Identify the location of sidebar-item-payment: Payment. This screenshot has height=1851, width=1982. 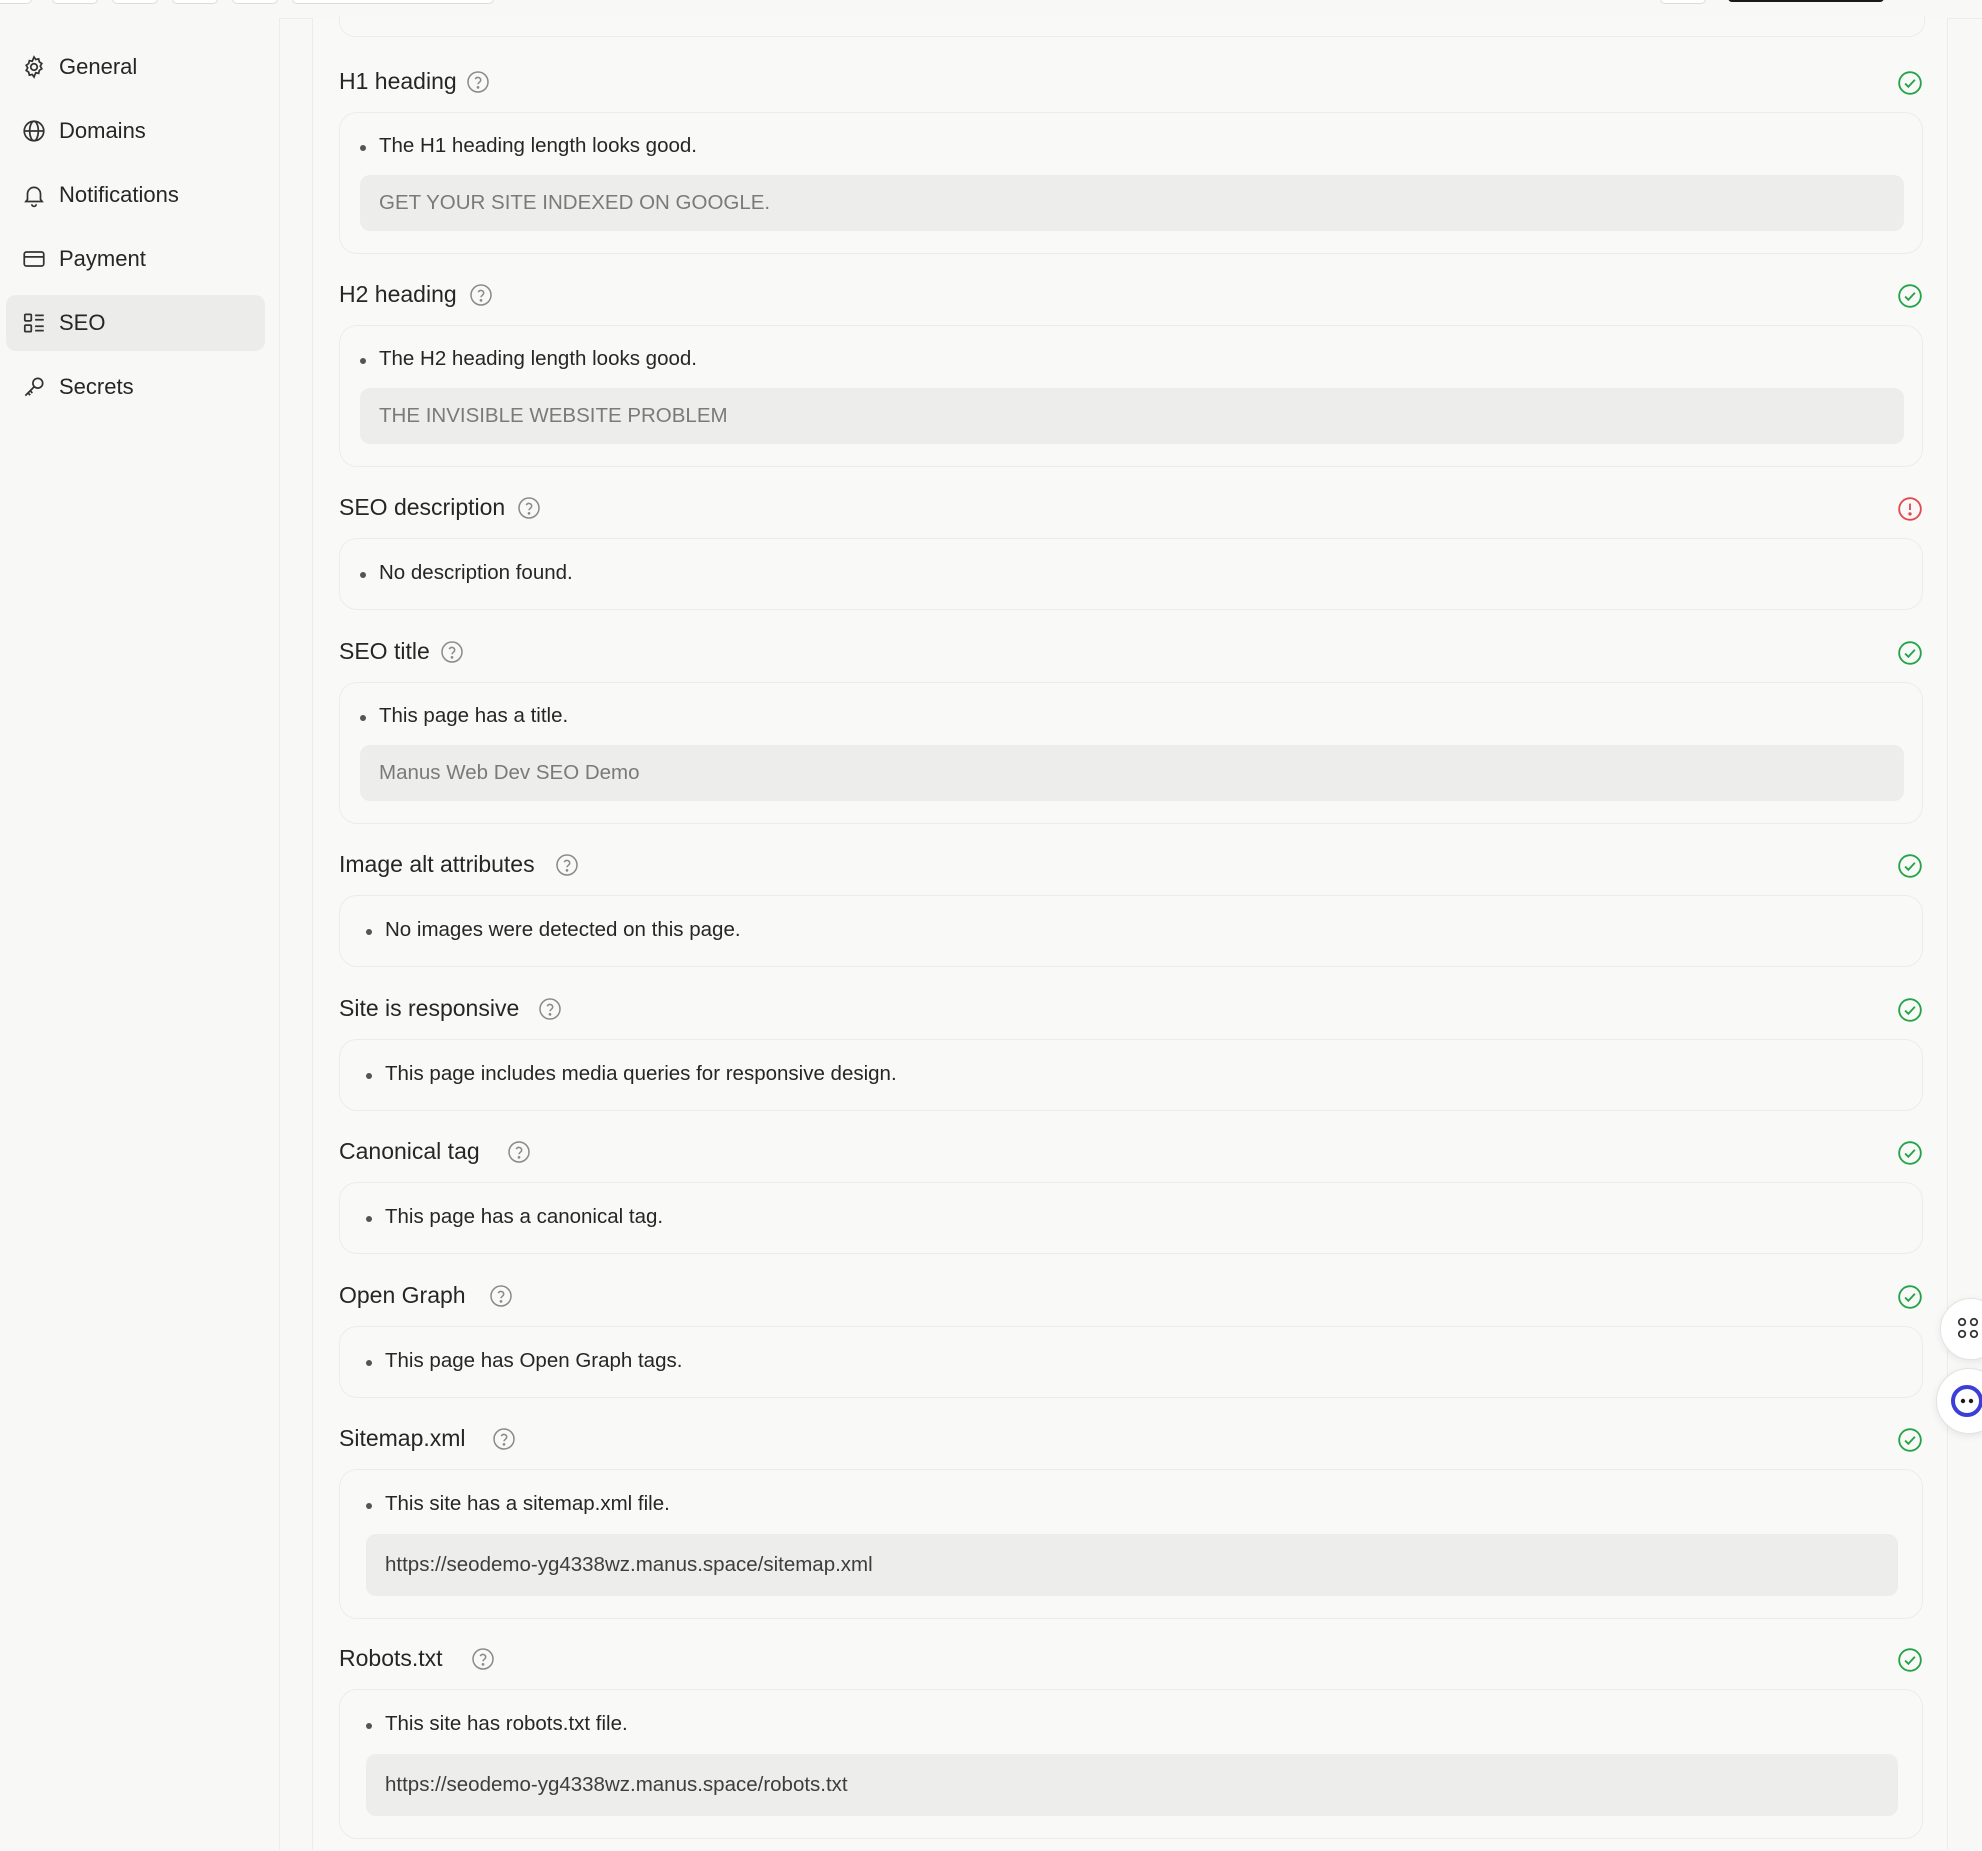
(135, 259).